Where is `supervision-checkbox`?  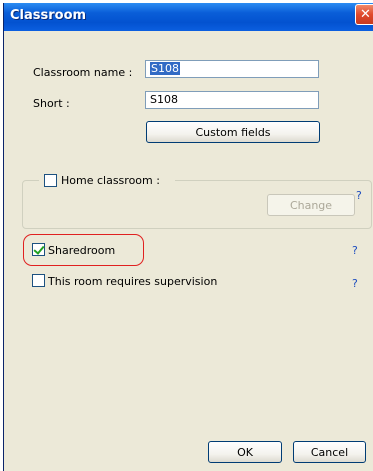
supervision-checkbox is located at coordinates (38, 280).